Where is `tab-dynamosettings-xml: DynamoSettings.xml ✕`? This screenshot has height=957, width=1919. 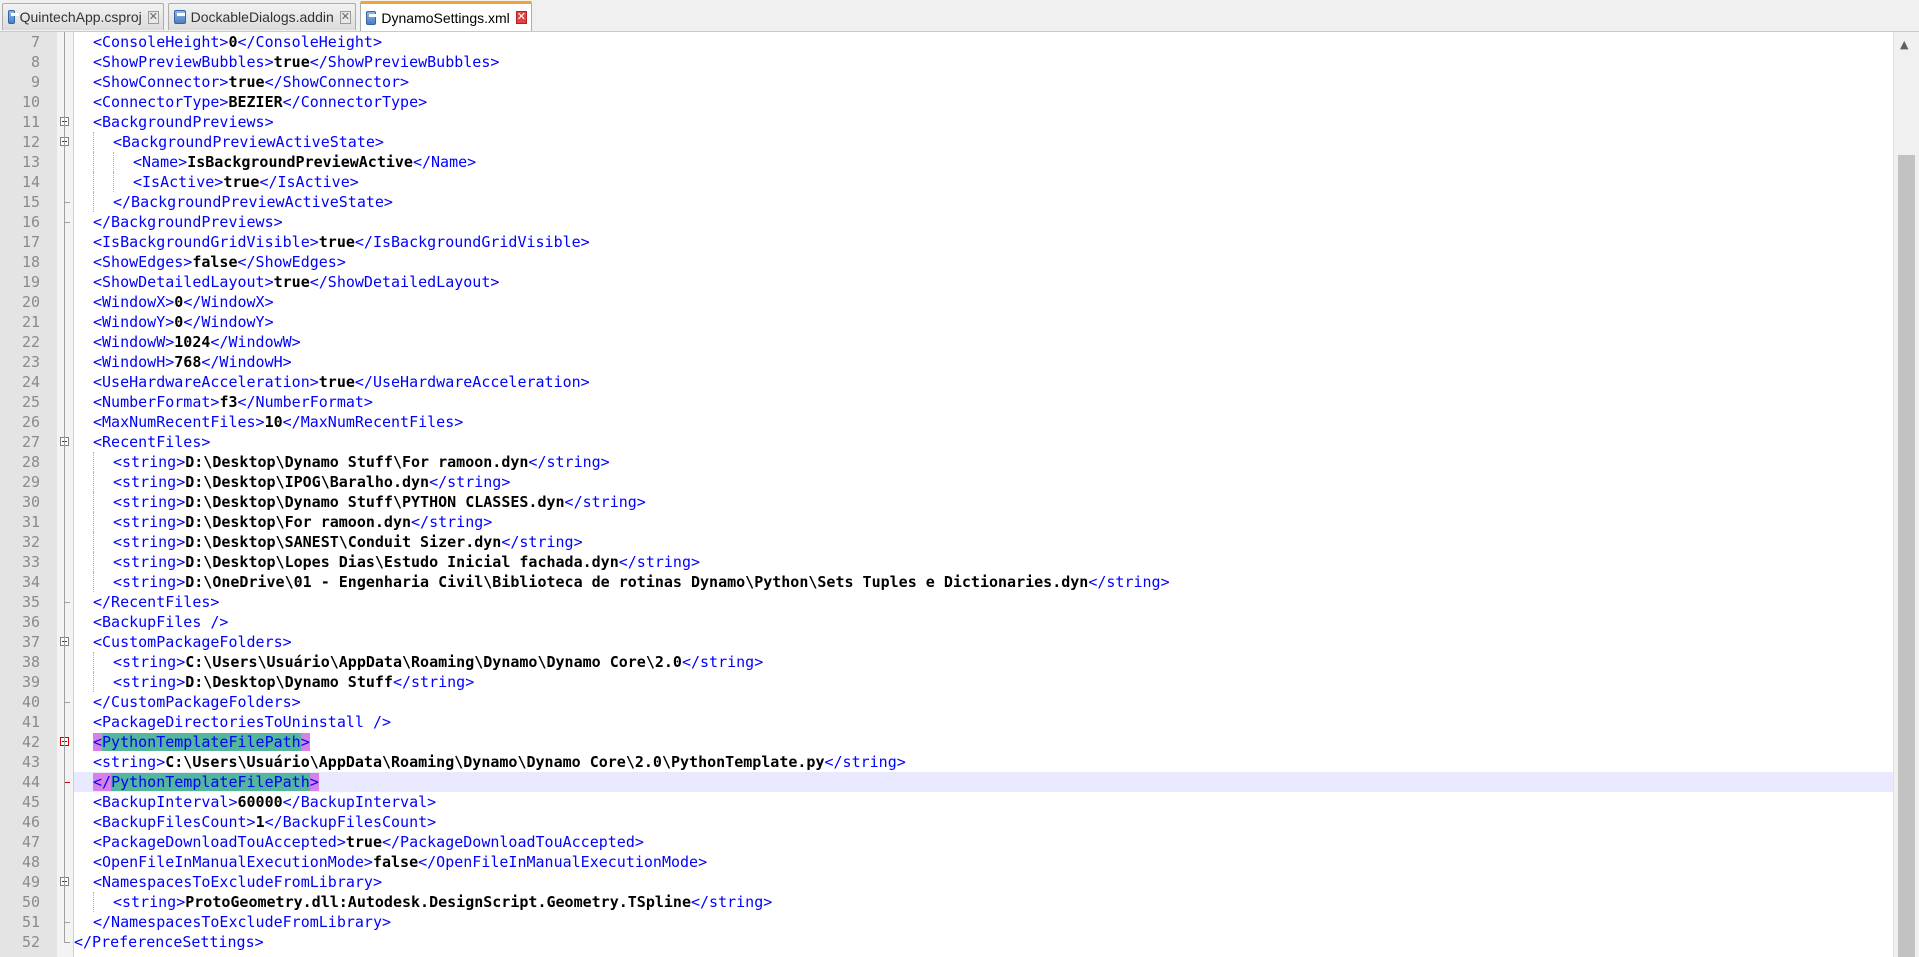
tab-dynamosettings-xml: DynamoSettings.xml ✕ is located at coordinates (446, 16).